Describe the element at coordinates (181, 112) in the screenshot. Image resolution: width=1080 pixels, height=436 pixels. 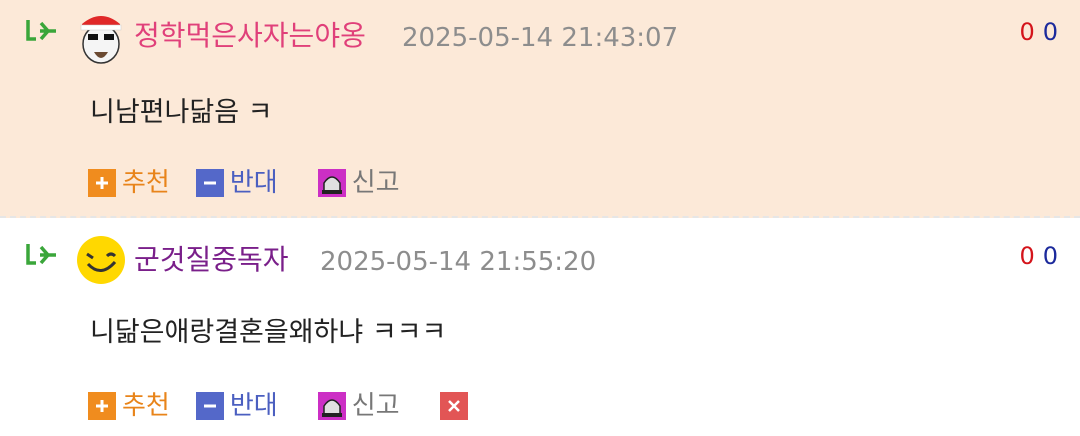
I see `comment-text: 니남편나닮음 ㅋ` at that location.